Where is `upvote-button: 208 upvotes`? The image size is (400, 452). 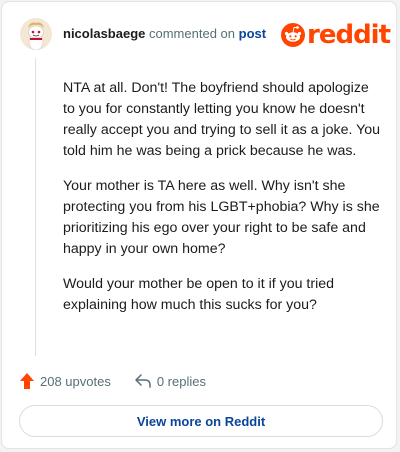
upvote-button: 208 upvotes is located at coordinates (65, 381).